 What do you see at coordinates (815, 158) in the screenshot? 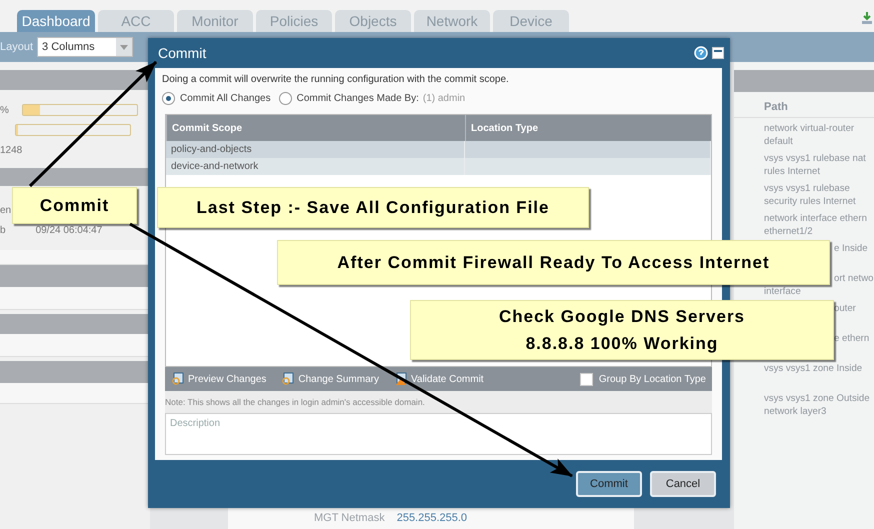
I see `path-text: vsys vsys1 rulebase nat` at bounding box center [815, 158].